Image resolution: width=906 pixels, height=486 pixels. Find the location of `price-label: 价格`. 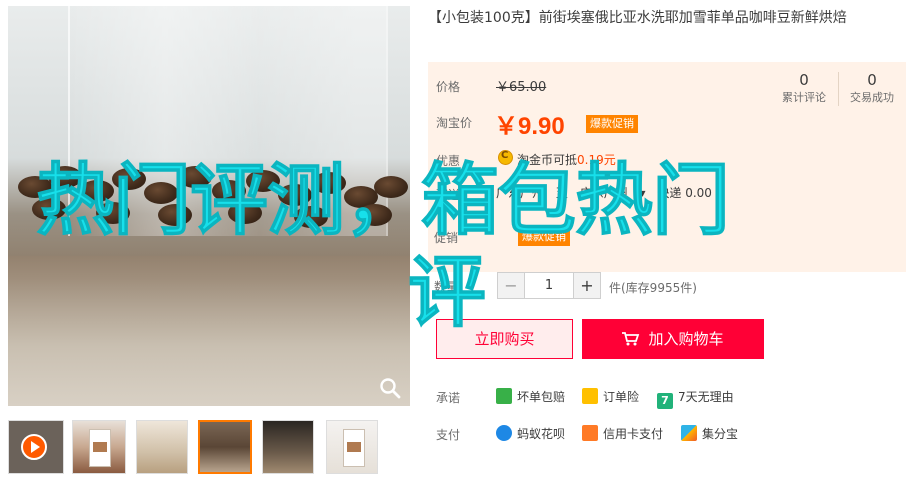

price-label: 价格 is located at coordinates (448, 87).